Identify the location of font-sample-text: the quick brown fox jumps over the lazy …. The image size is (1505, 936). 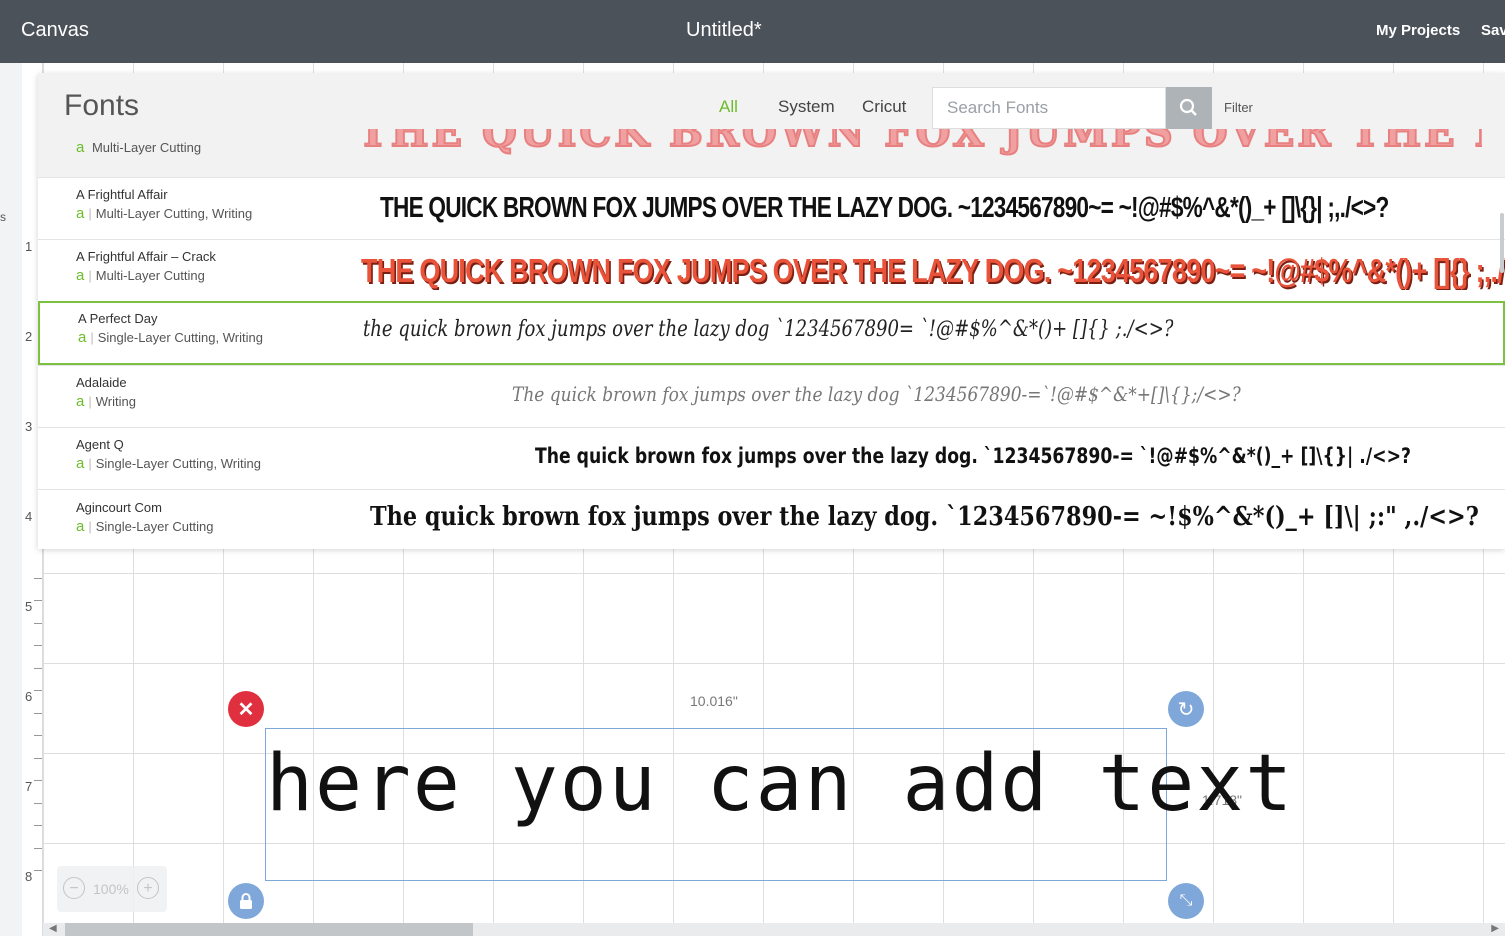
(768, 329).